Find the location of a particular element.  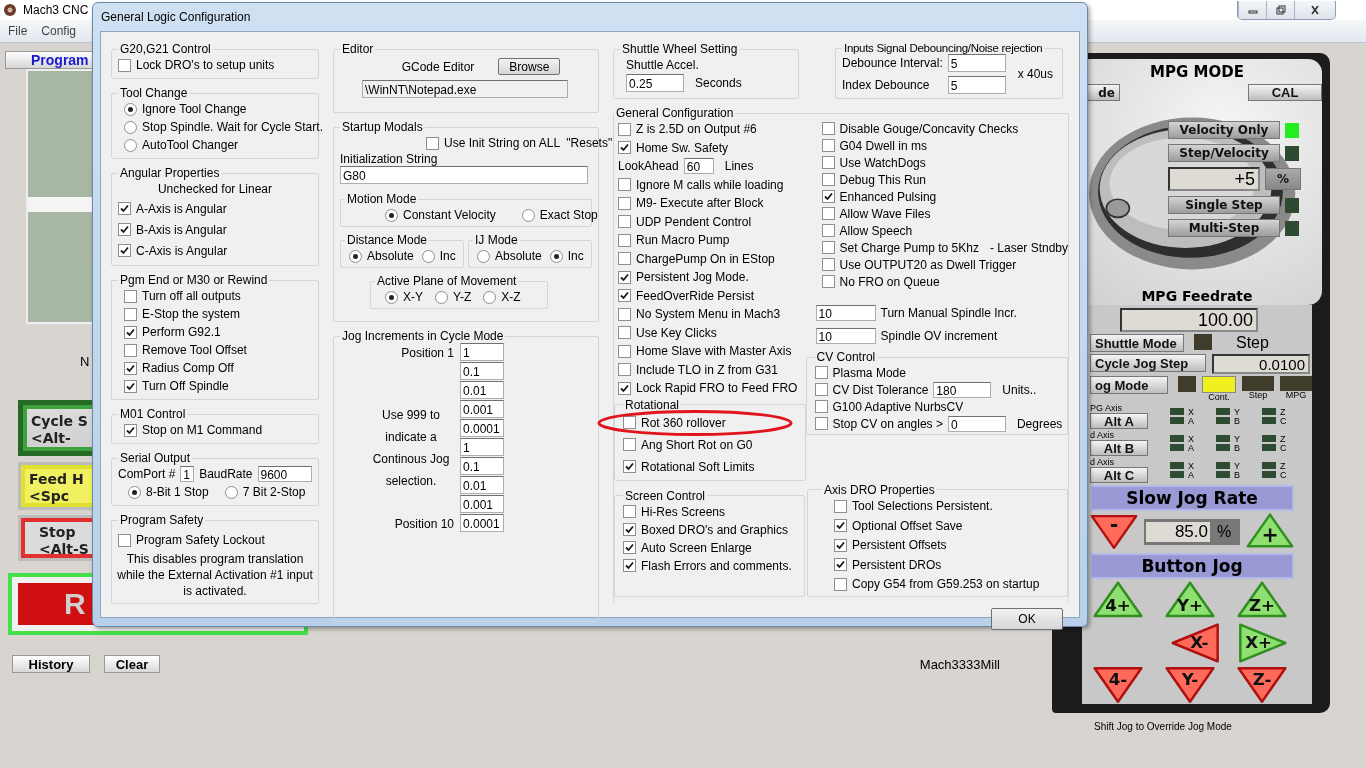

jog-step-readout: 0.0100 is located at coordinates (1261, 364).